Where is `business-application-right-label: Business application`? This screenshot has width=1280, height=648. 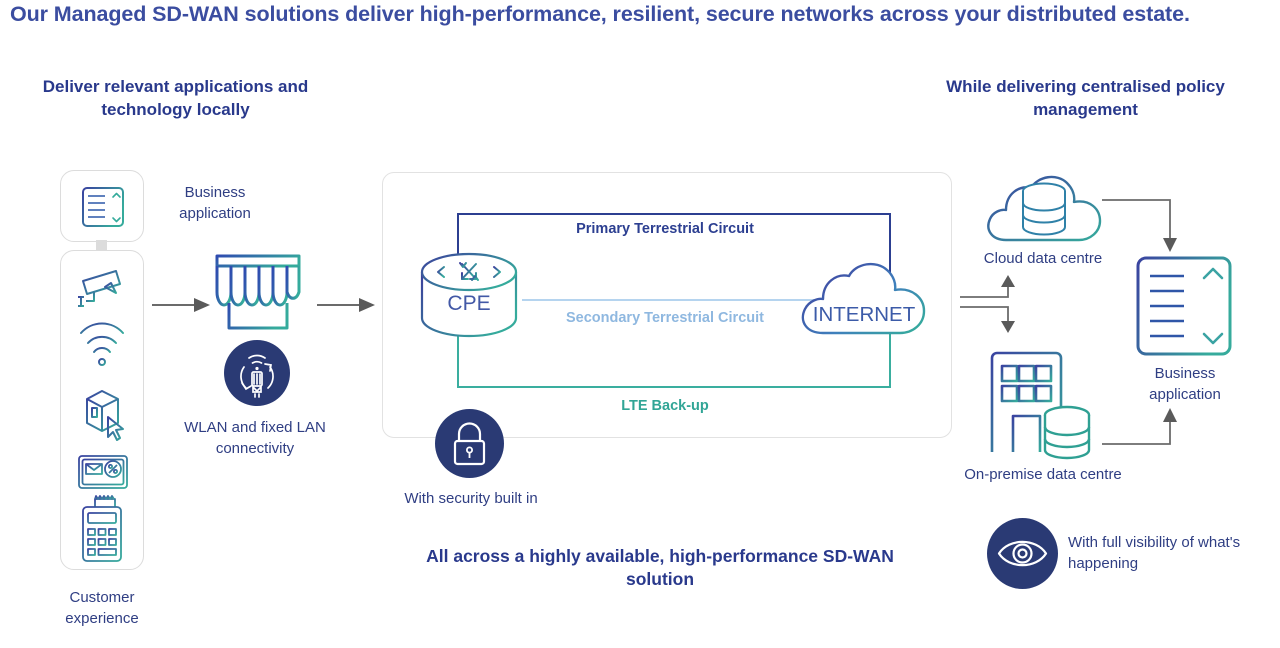 business-application-right-label: Business application is located at coordinates (1185, 384).